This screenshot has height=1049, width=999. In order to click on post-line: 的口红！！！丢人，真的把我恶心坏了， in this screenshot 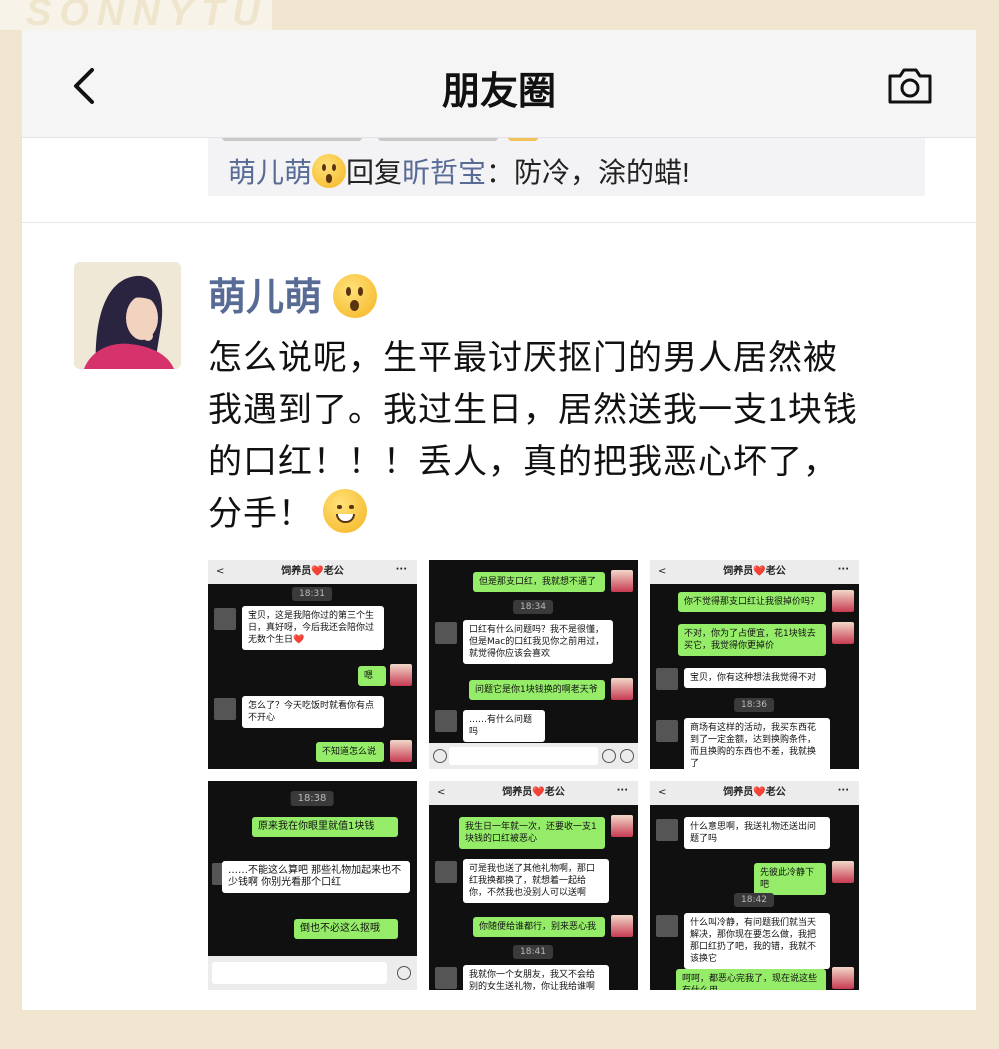, I will do `click(523, 462)`.